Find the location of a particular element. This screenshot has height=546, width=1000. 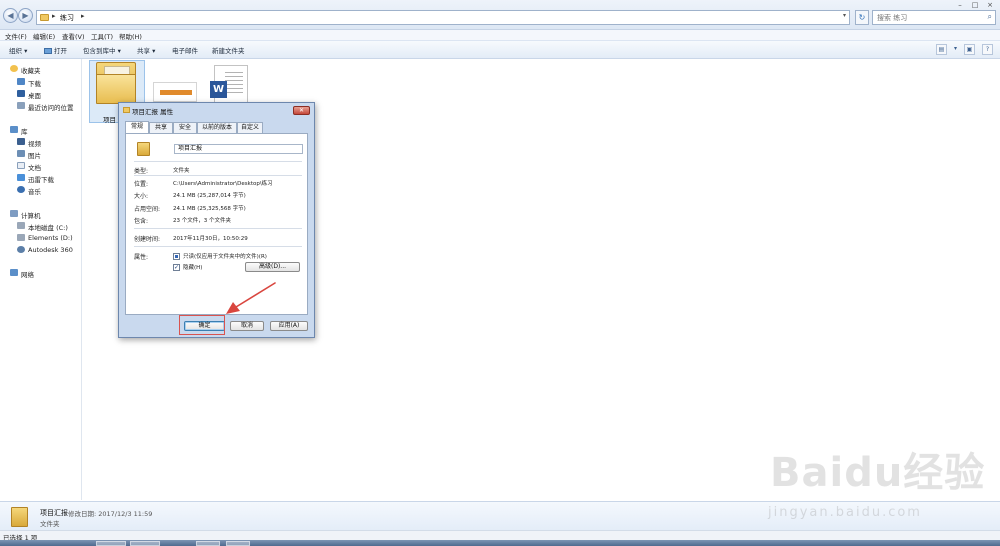

watermark-brand: Baidu经验 is located at coordinates (878, 473).